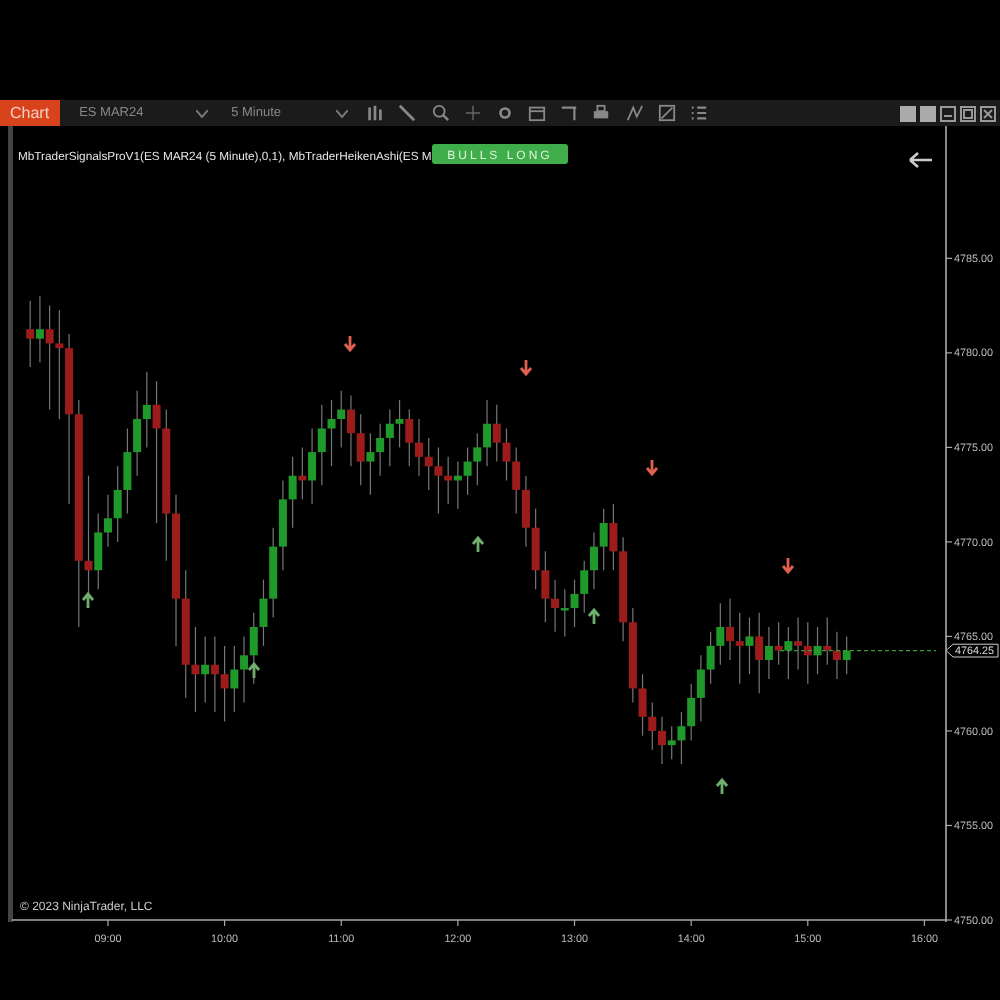 This screenshot has width=1000, height=1000. I want to click on list-icon, so click(699, 113).